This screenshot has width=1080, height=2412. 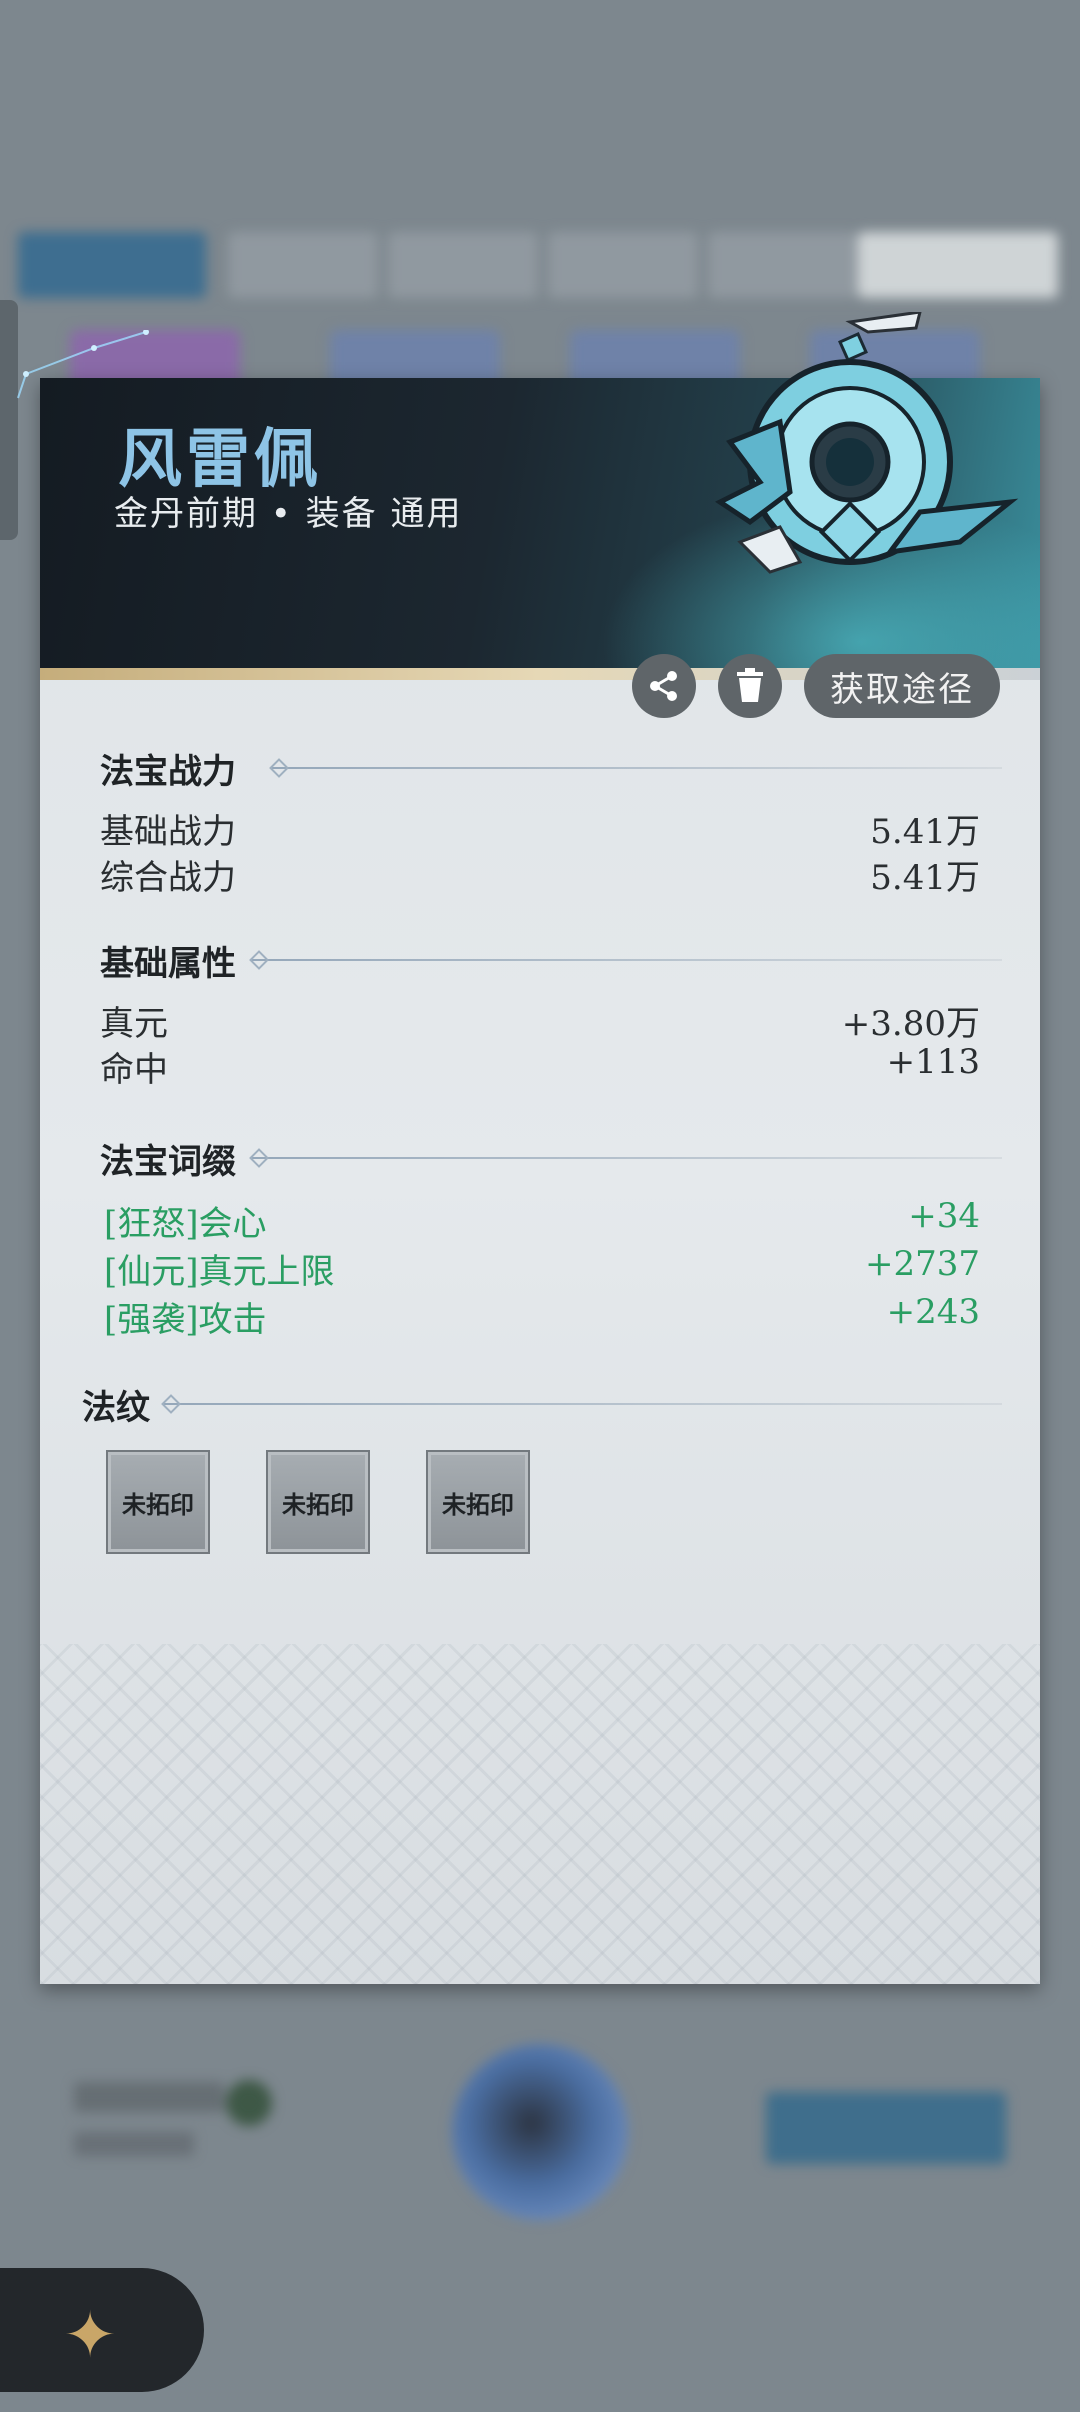 I want to click on affix-label: [仙元]真元上限, so click(x=219, y=1272).